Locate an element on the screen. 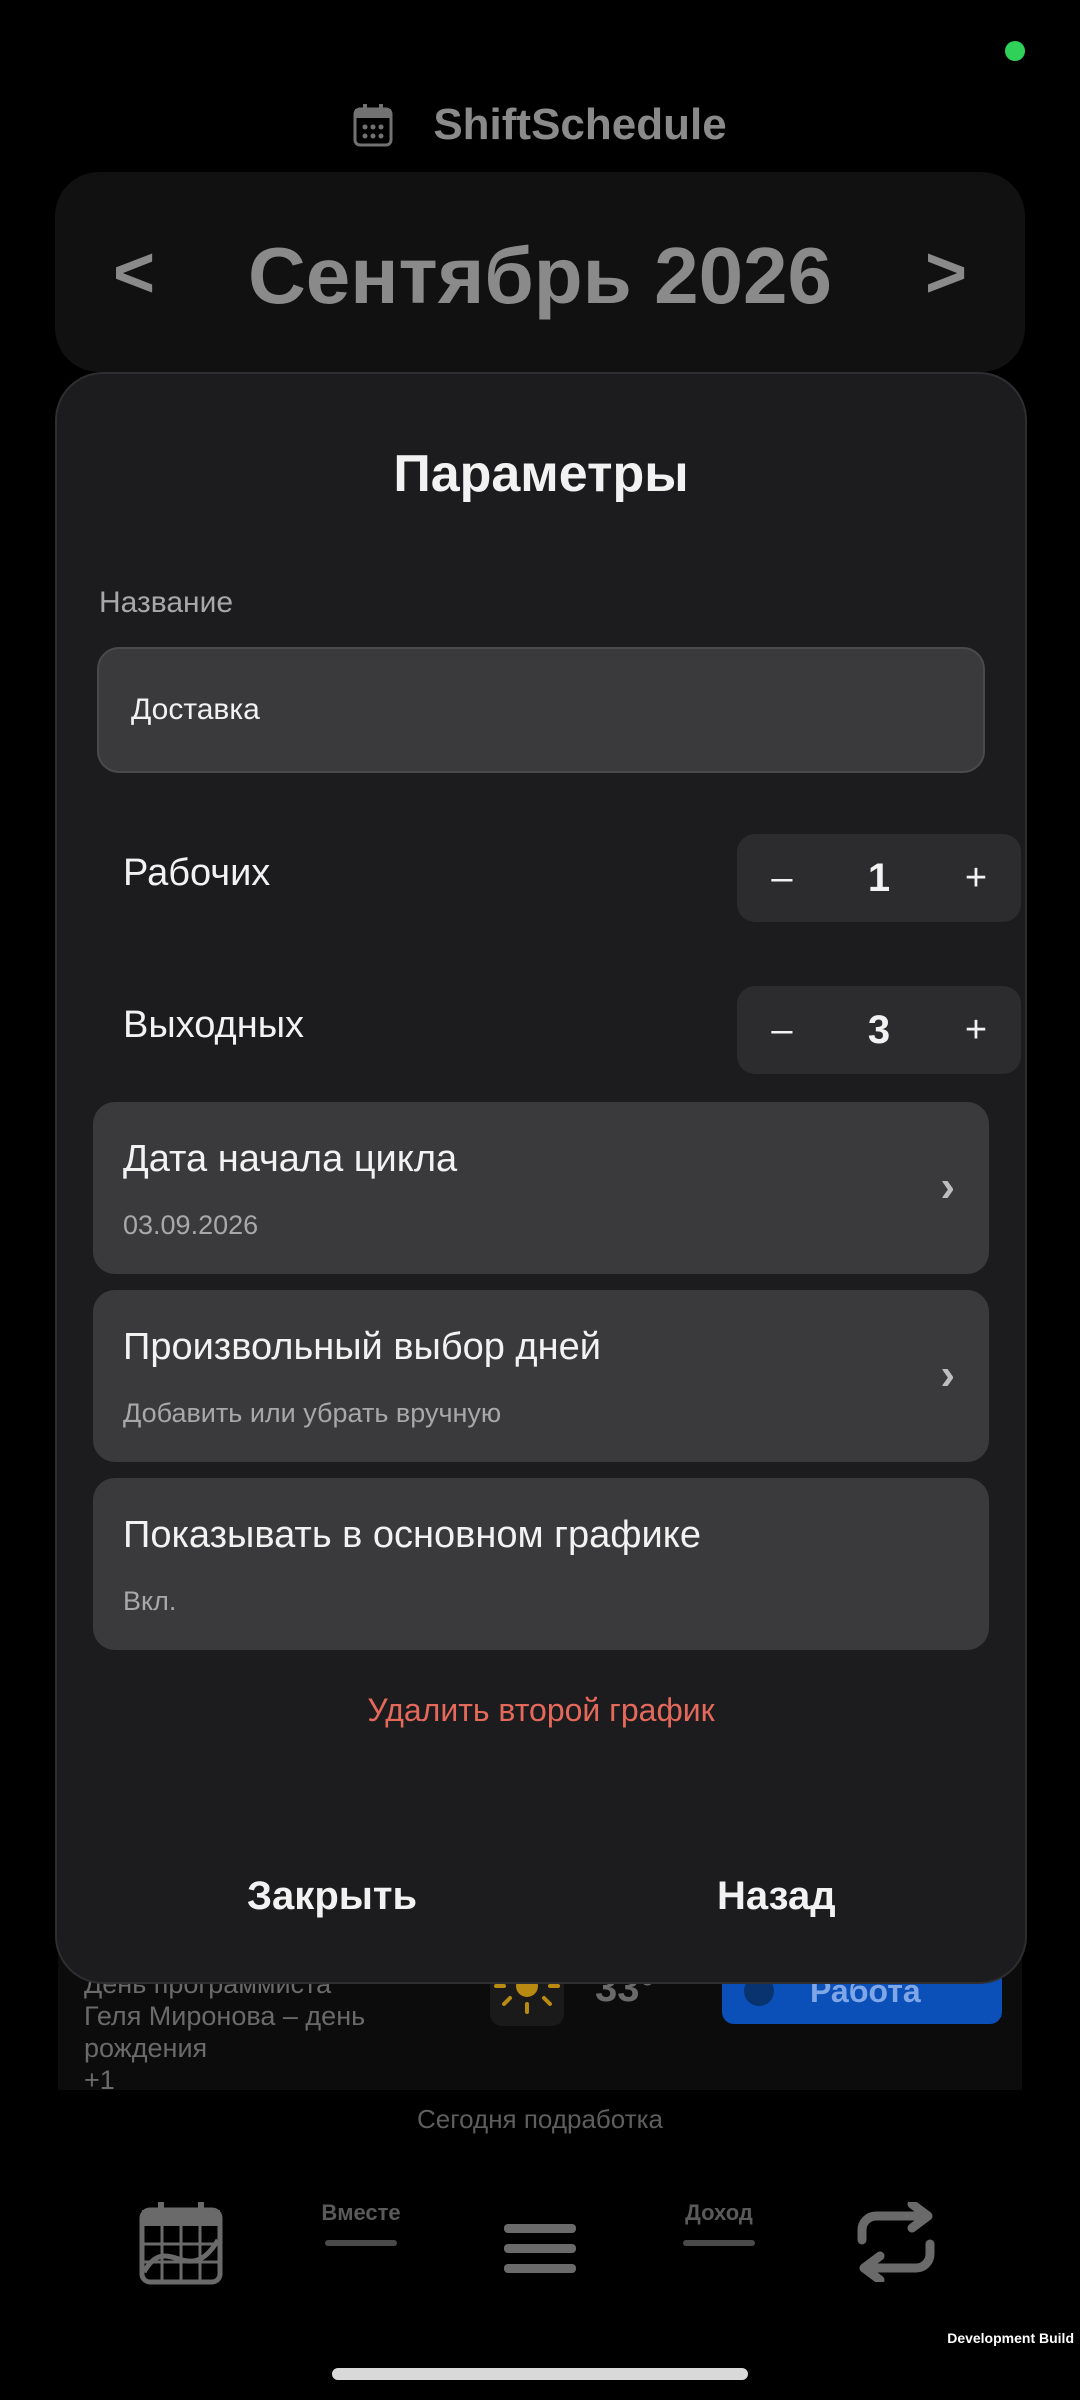  cycle-start-date-option: Дата начала цикла 03.09.2026 › is located at coordinates (541, 1188).